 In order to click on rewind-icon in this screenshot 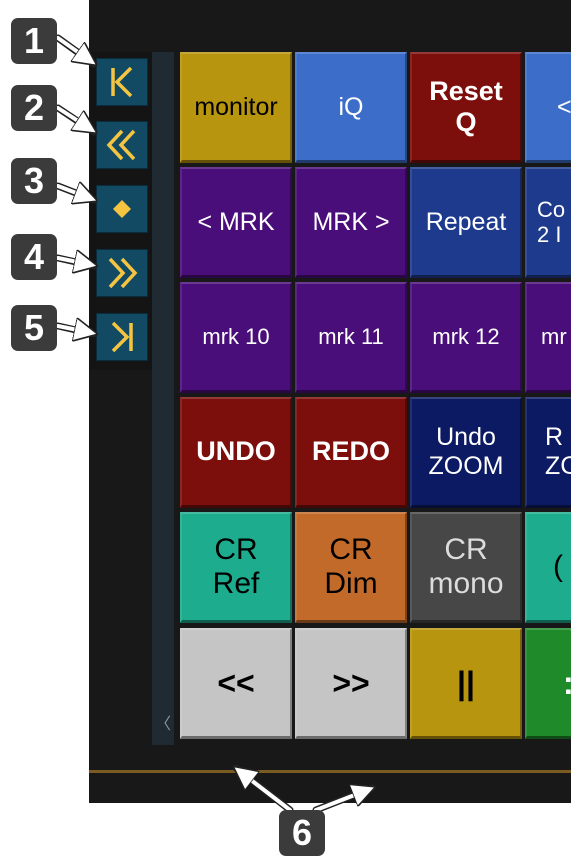, I will do `click(121, 145)`.